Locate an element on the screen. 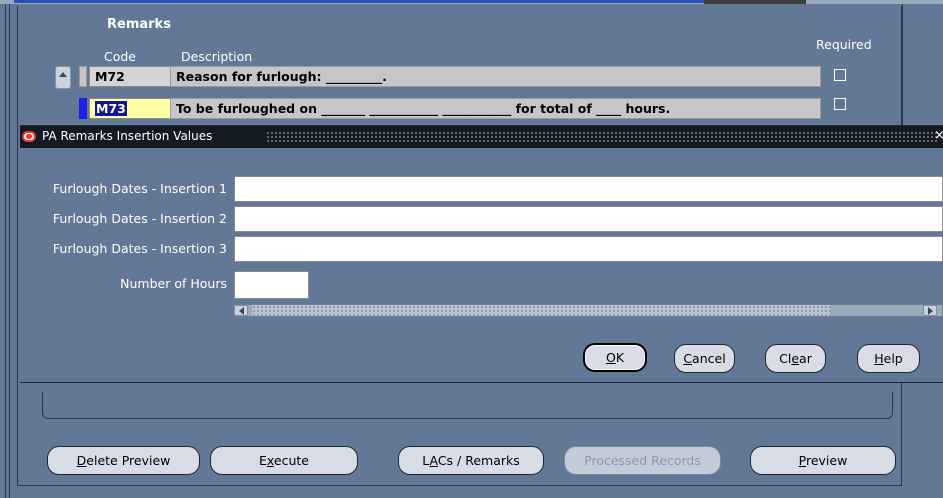 The image size is (943, 498). inner-panel-border is located at coordinates (467, 405).